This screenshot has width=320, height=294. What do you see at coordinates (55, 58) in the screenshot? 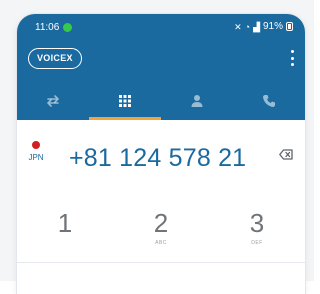
I see `brand-badge: VOICEX` at bounding box center [55, 58].